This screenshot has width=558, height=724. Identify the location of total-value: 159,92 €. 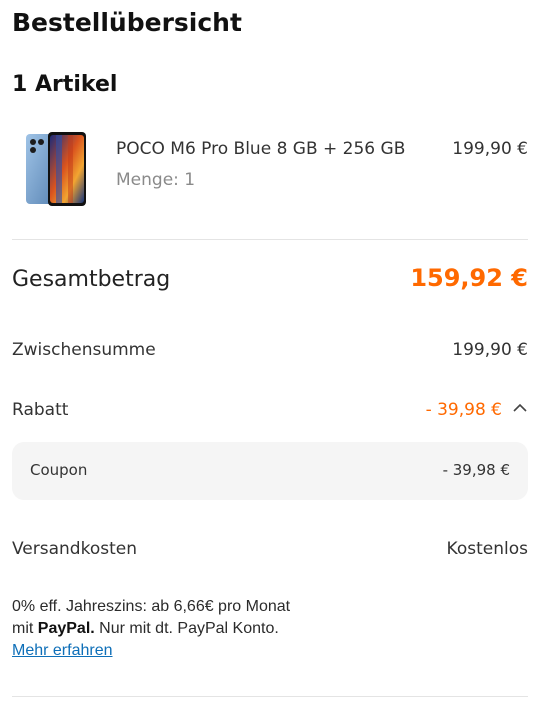
(469, 278).